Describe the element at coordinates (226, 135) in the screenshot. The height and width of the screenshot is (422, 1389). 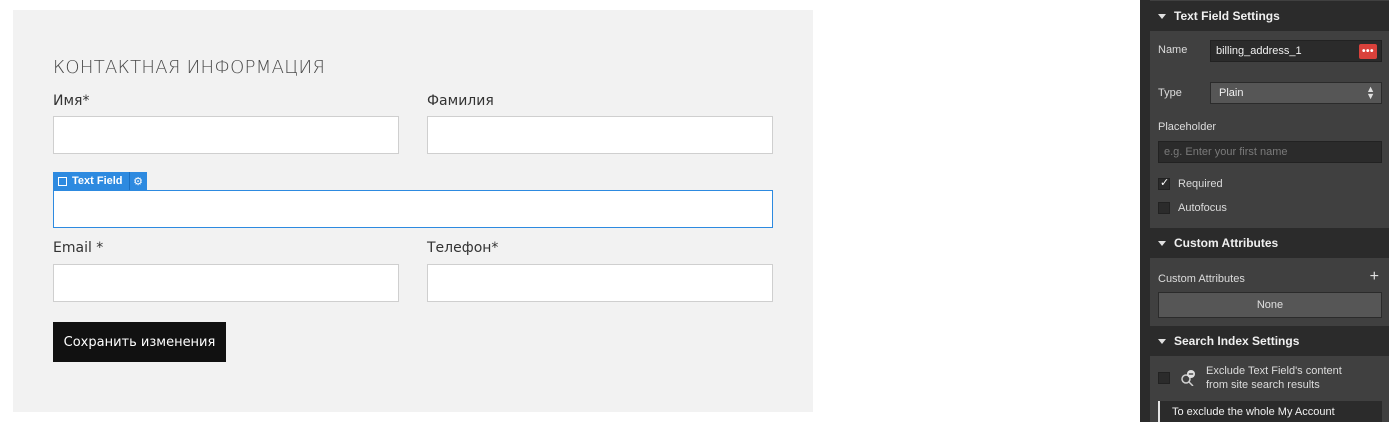
I see `first-name-input` at that location.